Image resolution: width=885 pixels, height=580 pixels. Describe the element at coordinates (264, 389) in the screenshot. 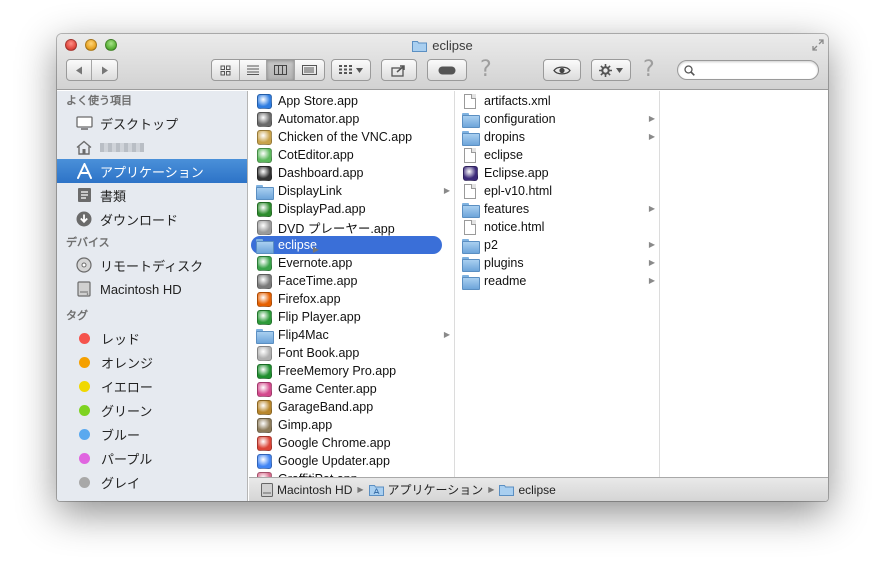

I see `game-center-icon` at that location.